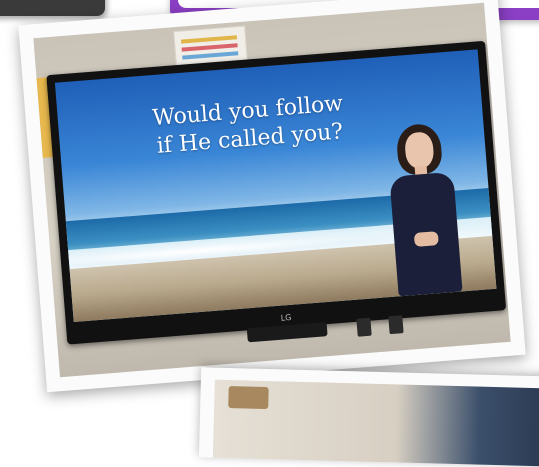  Describe the element at coordinates (248, 398) in the screenshot. I see `basket` at that location.